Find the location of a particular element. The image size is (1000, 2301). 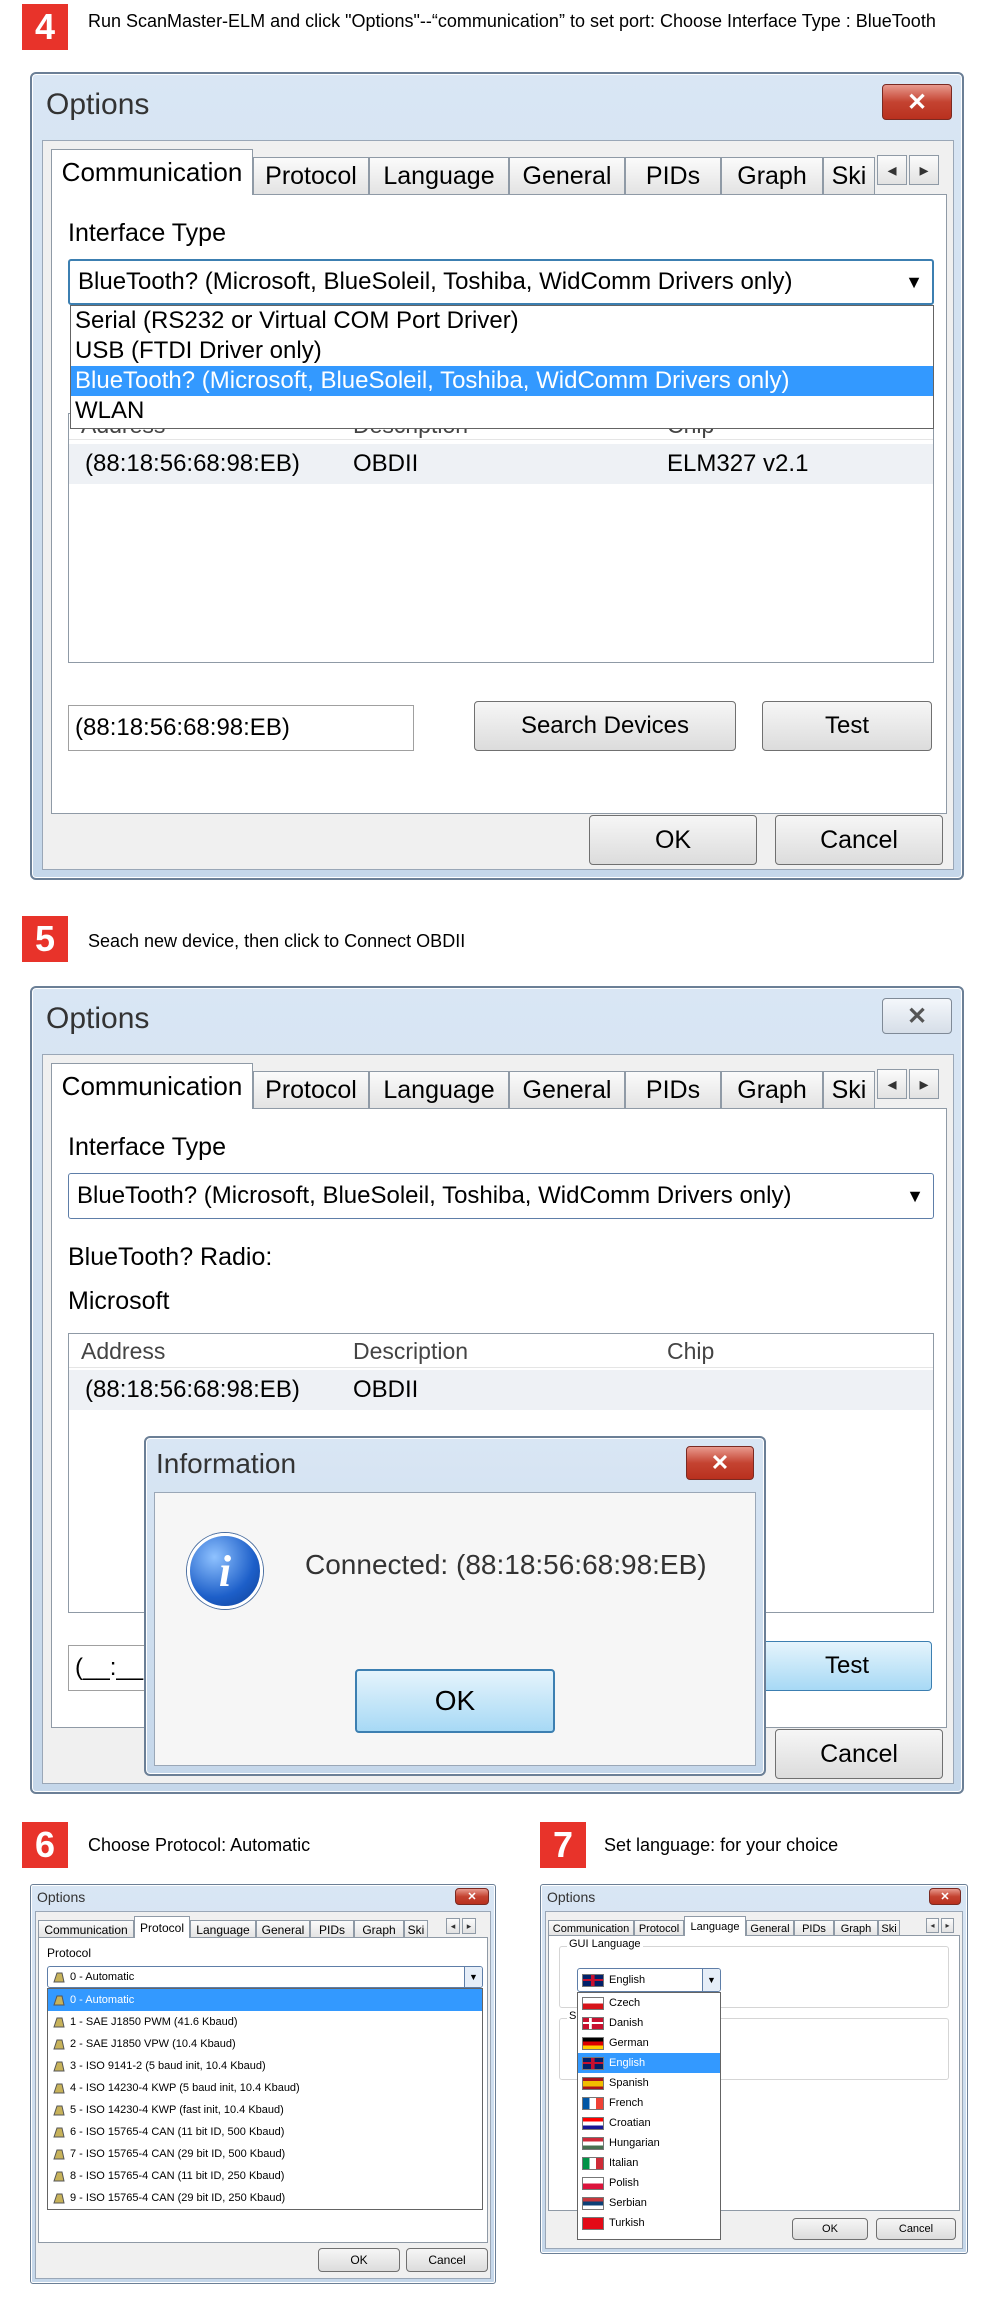

language-option: German is located at coordinates (649, 2043).